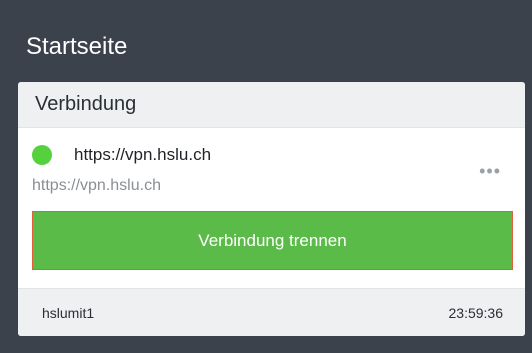  I want to click on card-title: Verbindung, so click(86, 104).